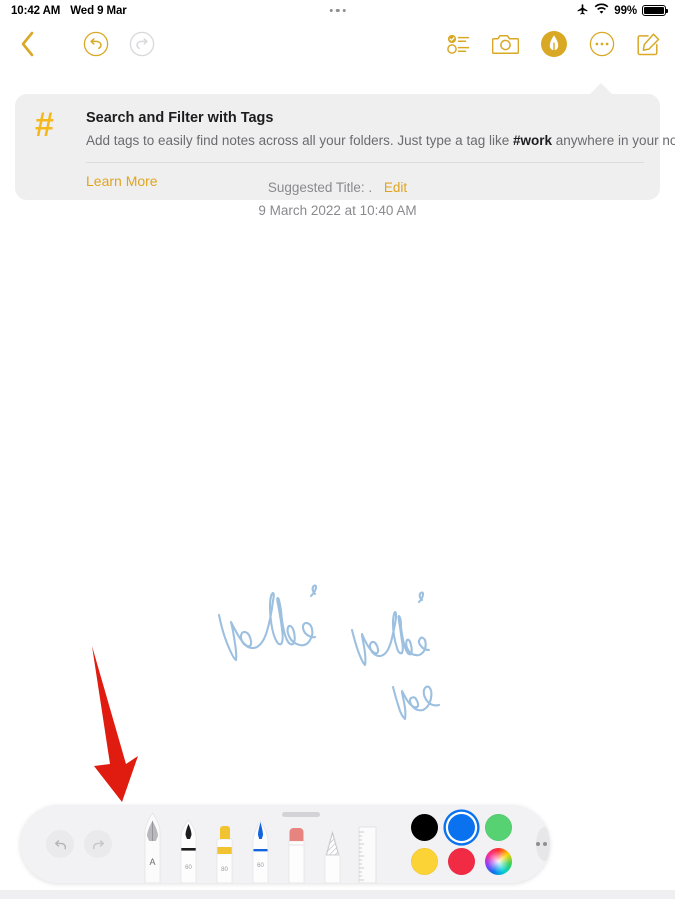 This screenshot has height=899, width=675. What do you see at coordinates (424, 861) in the screenshot?
I see `color-swatch-yellow` at bounding box center [424, 861].